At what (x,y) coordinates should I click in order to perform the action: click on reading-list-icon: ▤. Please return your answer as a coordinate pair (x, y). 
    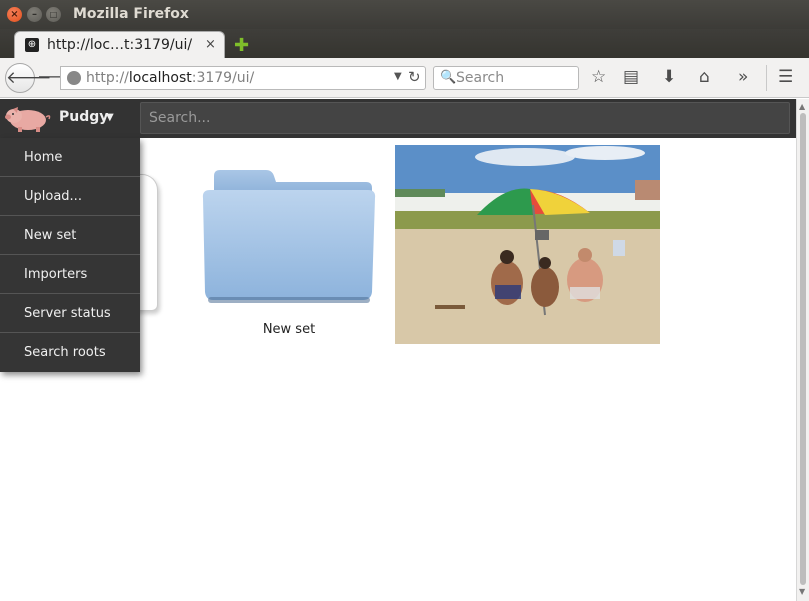
    Looking at the image, I should click on (631, 77).